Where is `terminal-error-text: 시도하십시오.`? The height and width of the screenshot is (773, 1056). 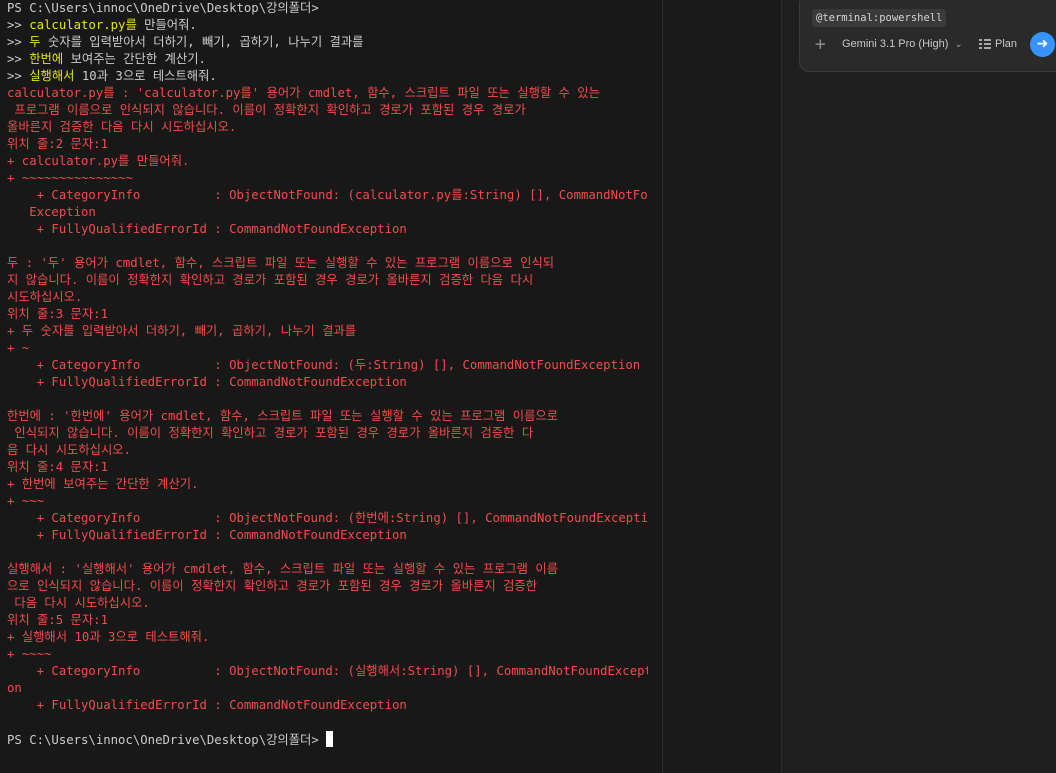 terminal-error-text: 시도하십시오. is located at coordinates (45, 297).